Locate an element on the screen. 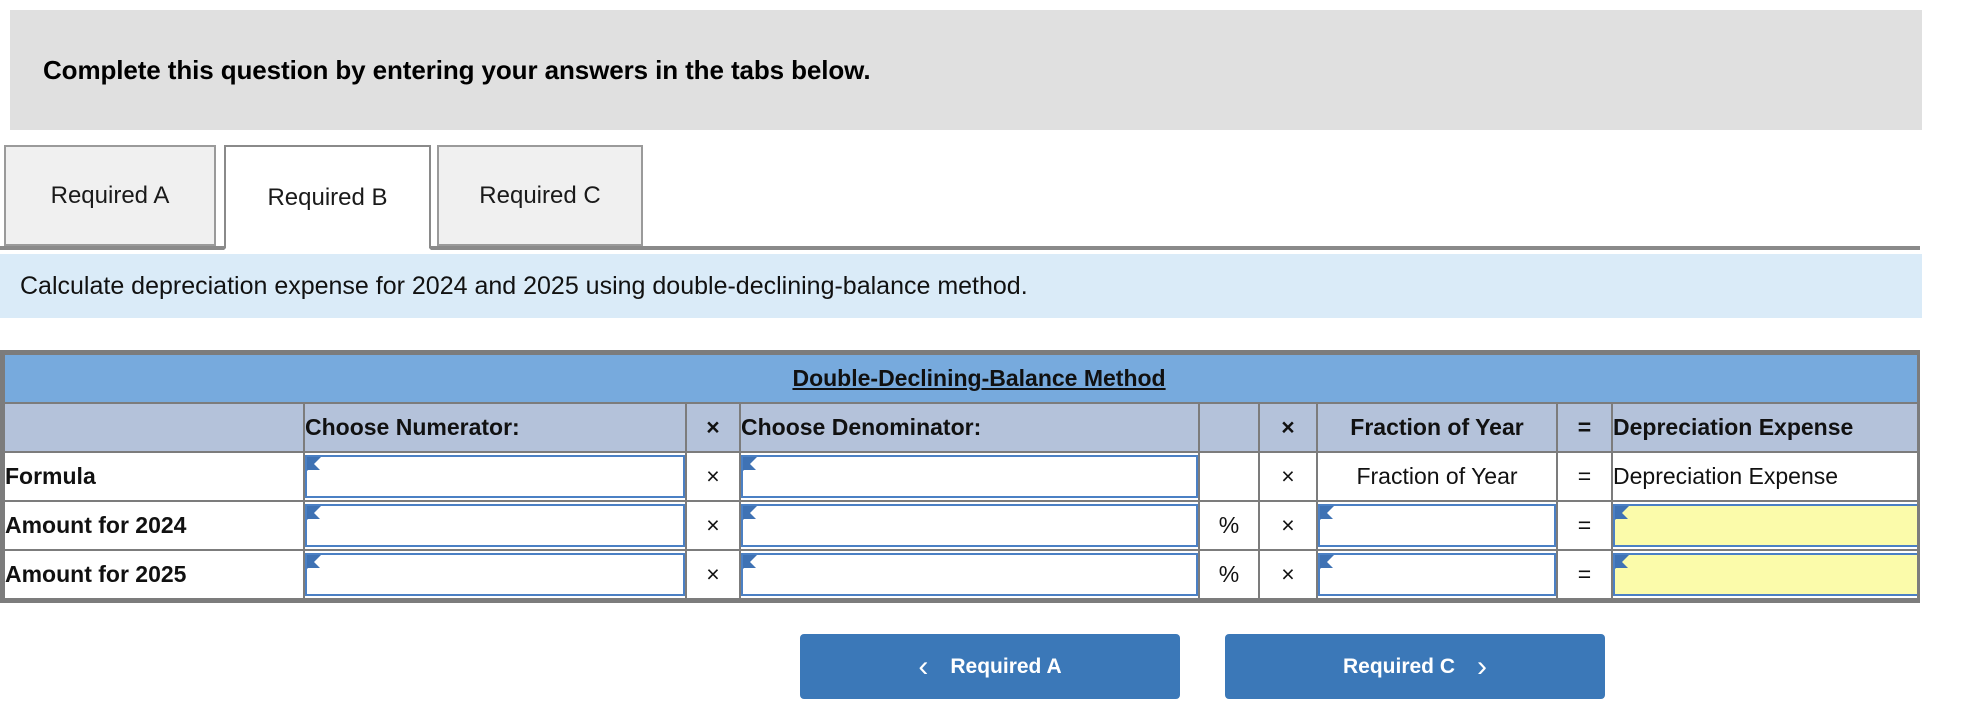  numerator-dropdown-formula is located at coordinates (495, 476).